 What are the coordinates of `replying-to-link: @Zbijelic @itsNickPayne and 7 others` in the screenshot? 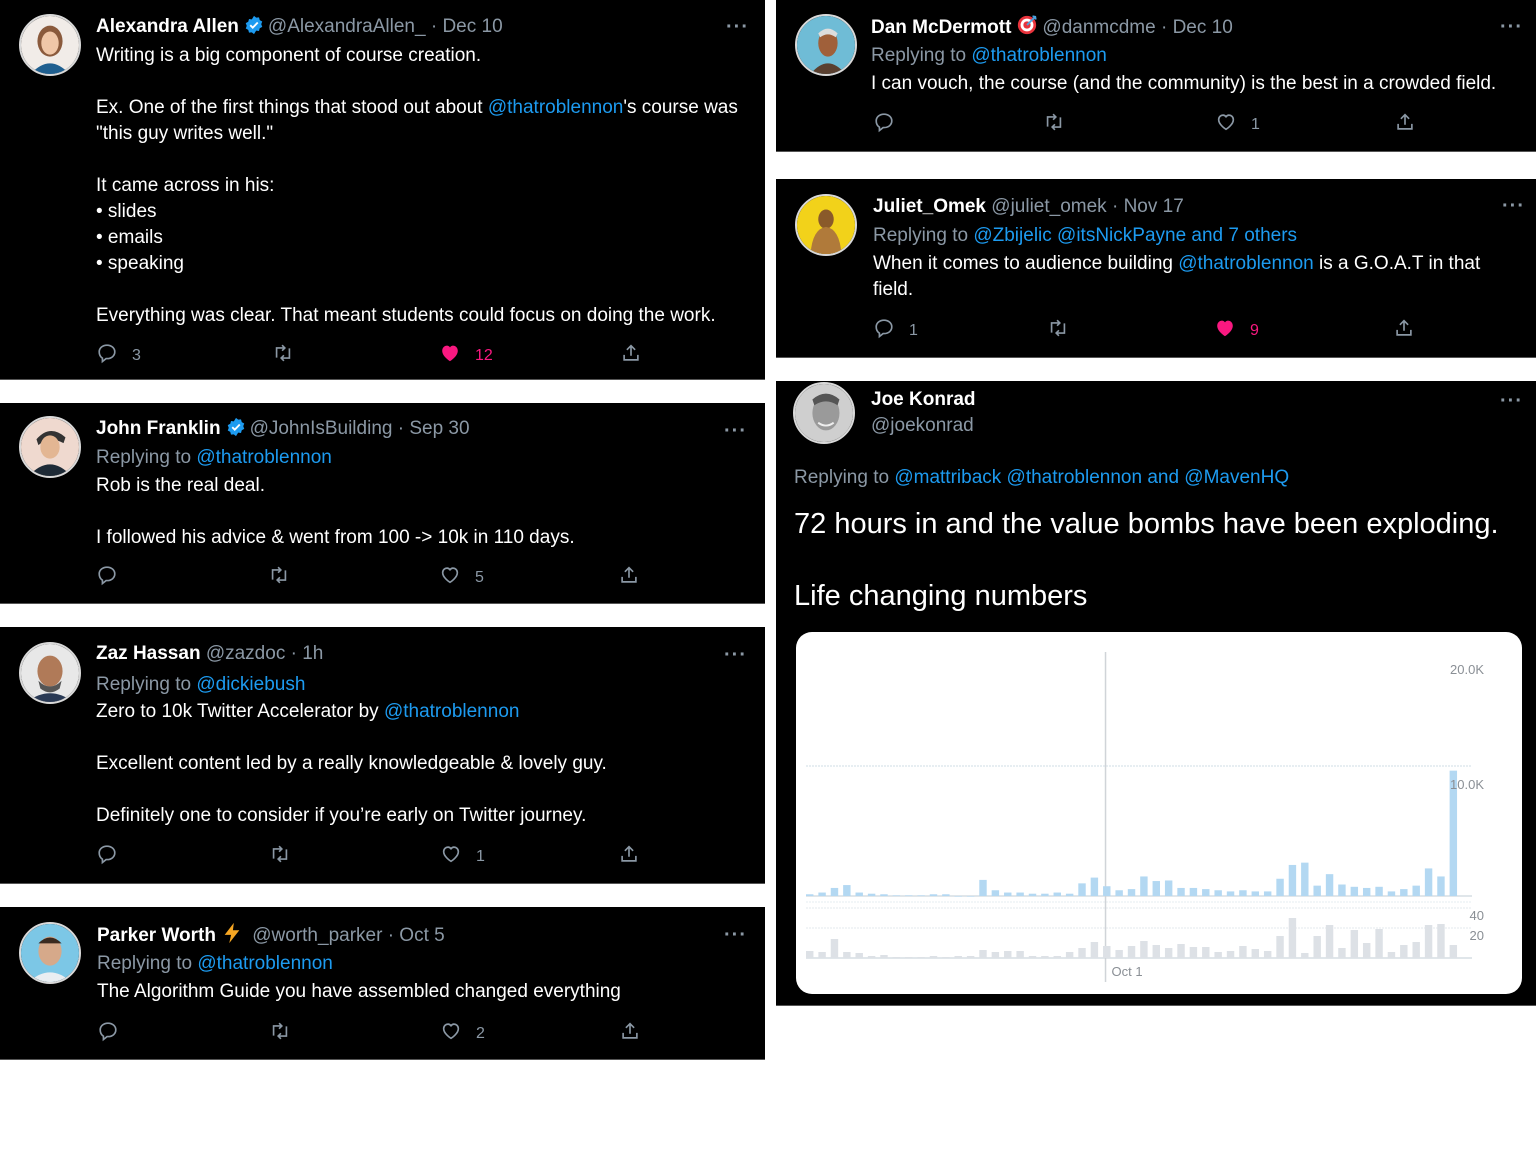 It's located at (1135, 235).